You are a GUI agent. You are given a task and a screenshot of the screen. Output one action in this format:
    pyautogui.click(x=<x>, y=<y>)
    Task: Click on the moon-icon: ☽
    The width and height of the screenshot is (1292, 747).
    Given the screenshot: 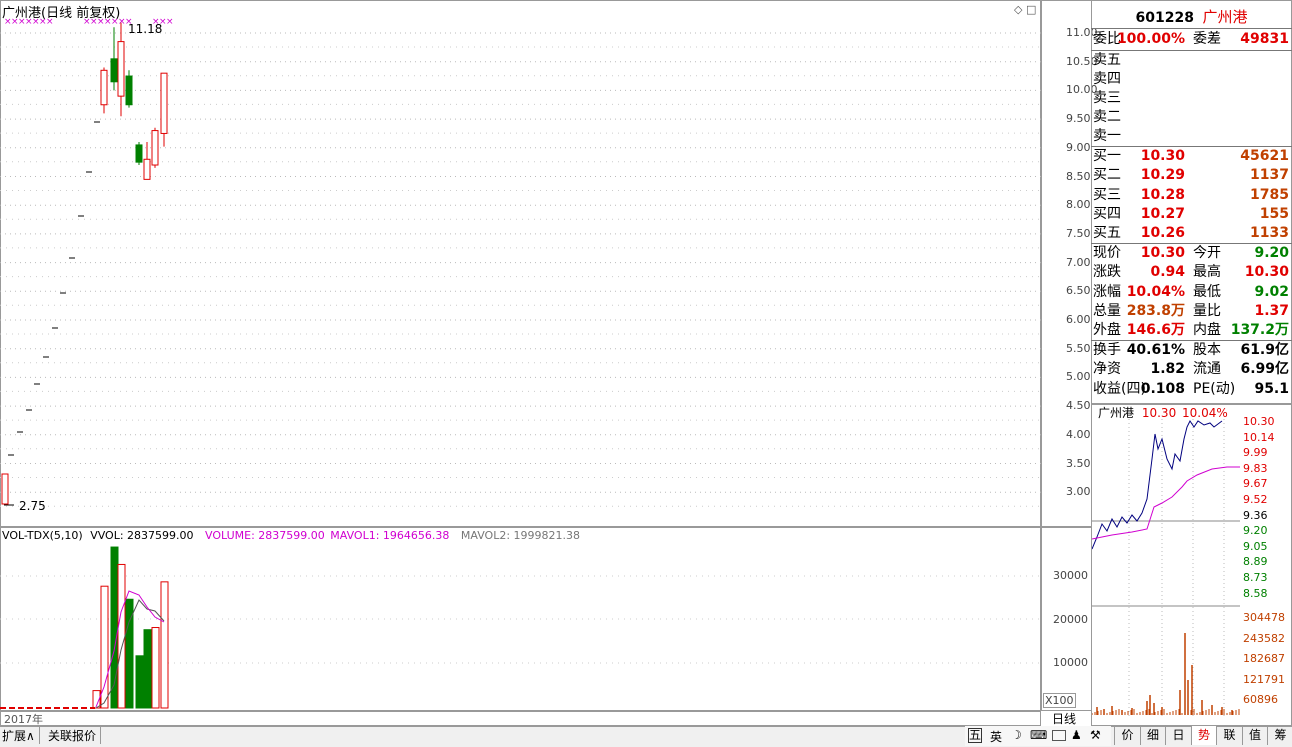 What is the action you would take?
    pyautogui.click(x=1016, y=735)
    